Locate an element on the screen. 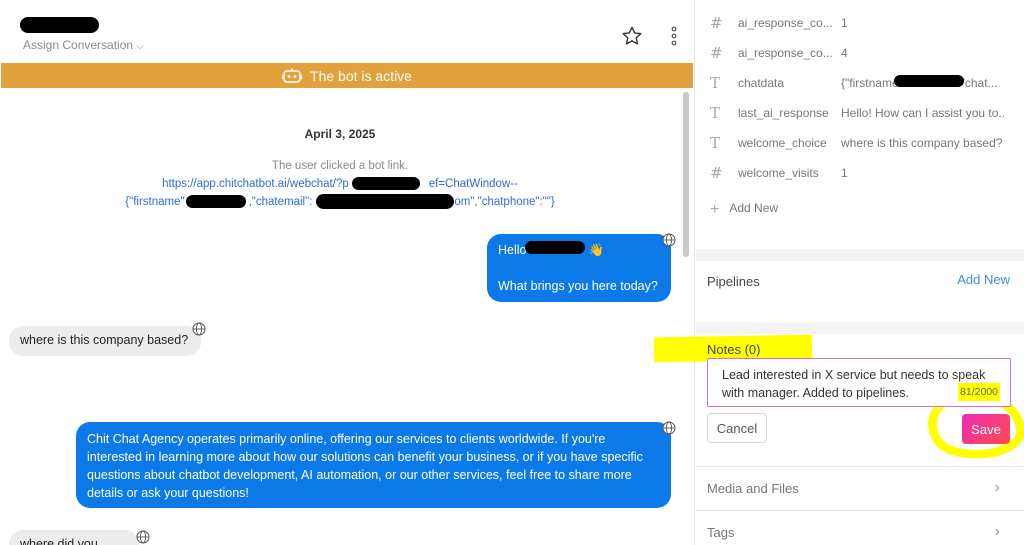 The width and height of the screenshot is (1024, 545). message-text: where is this company based? is located at coordinates (104, 340).